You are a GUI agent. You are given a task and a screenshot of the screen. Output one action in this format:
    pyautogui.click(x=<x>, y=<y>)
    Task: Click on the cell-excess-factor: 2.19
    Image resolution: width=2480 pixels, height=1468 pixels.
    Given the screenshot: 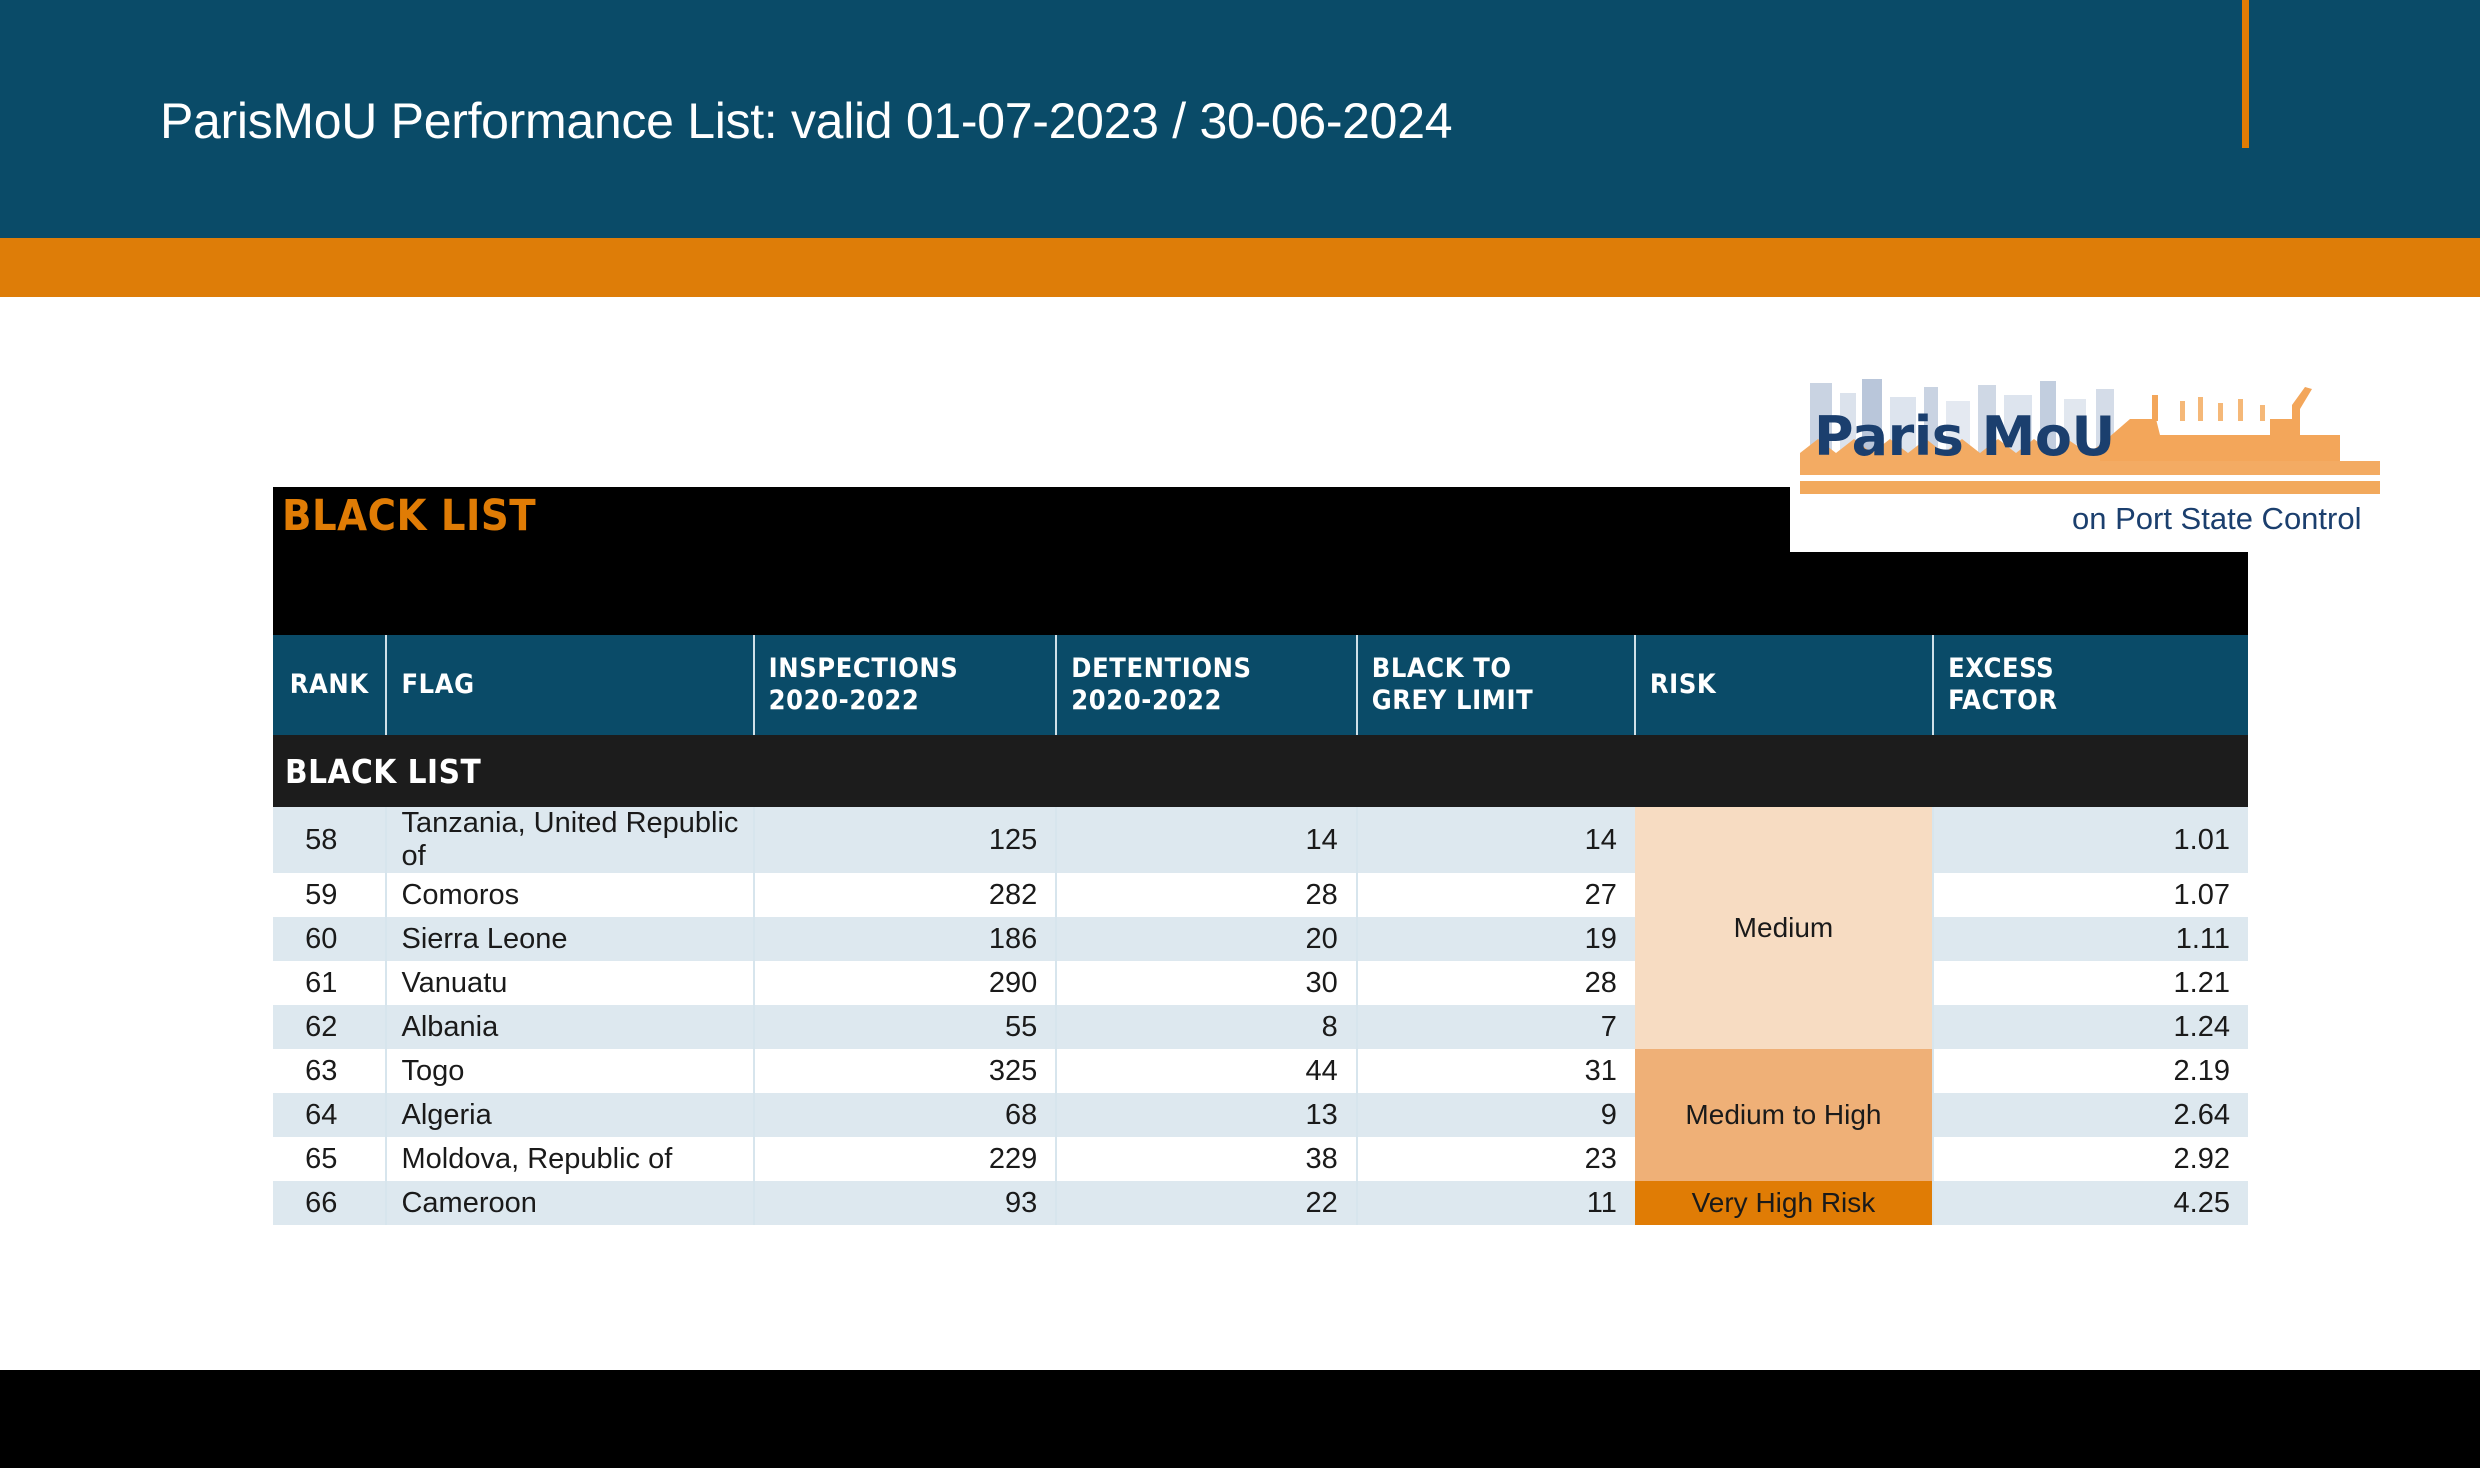 What is the action you would take?
    pyautogui.click(x=2090, y=1071)
    